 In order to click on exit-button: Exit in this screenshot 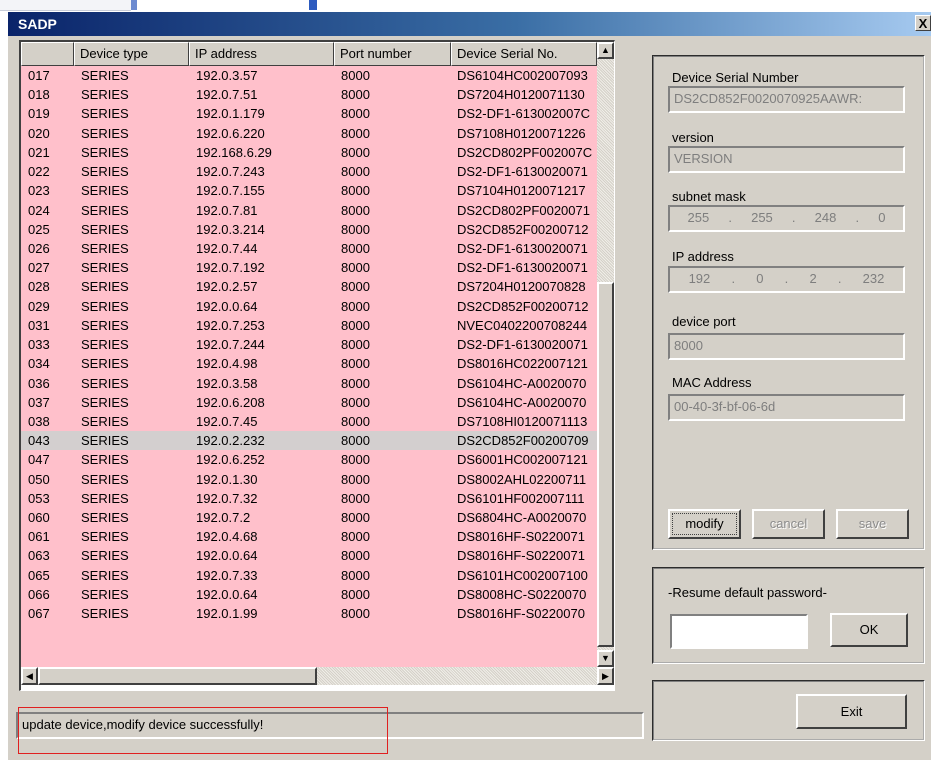, I will do `click(851, 711)`.